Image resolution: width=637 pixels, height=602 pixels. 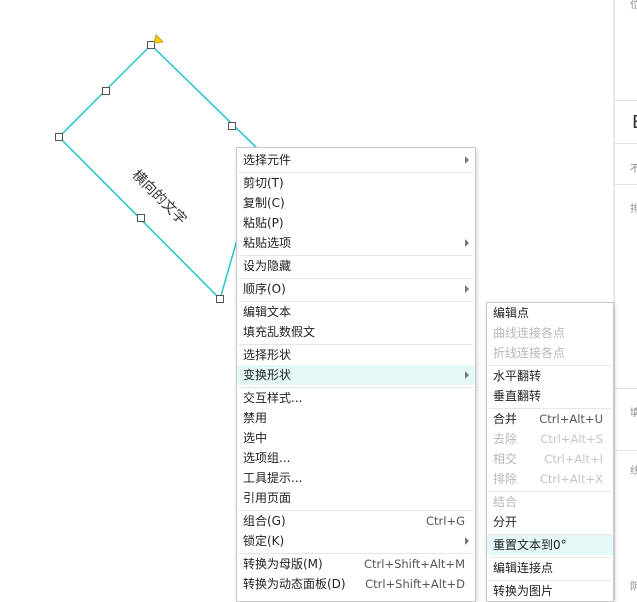 I want to click on menu-item-selected: 选中, so click(x=356, y=438).